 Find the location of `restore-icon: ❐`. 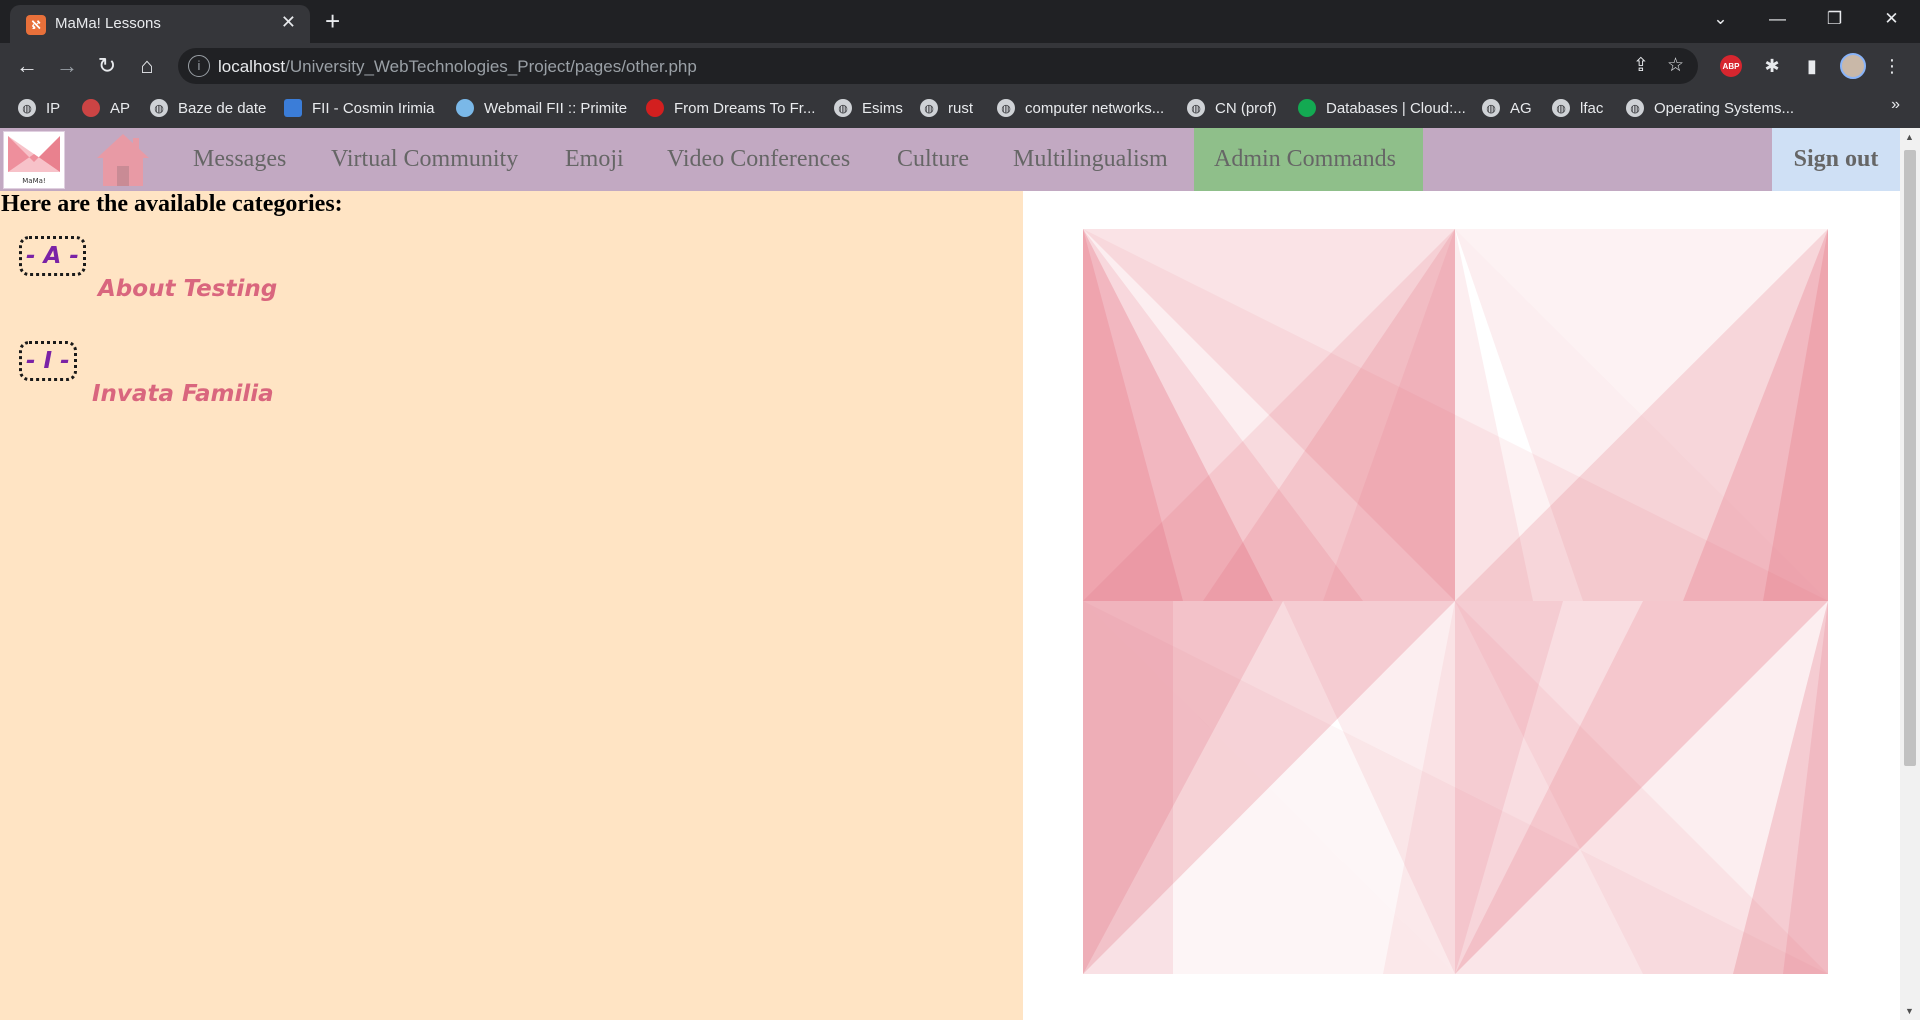

restore-icon: ❐ is located at coordinates (1834, 19).